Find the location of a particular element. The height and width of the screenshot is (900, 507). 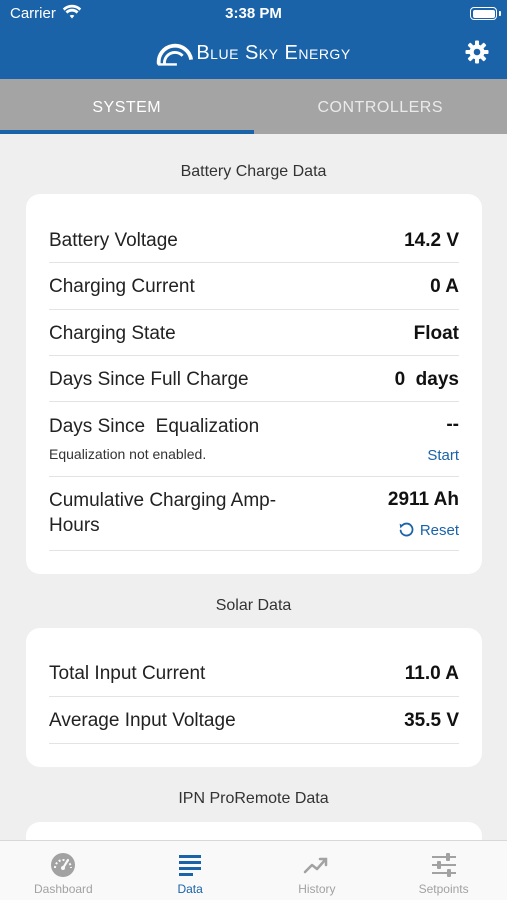

days-equalization-value: -- is located at coordinates (452, 424).